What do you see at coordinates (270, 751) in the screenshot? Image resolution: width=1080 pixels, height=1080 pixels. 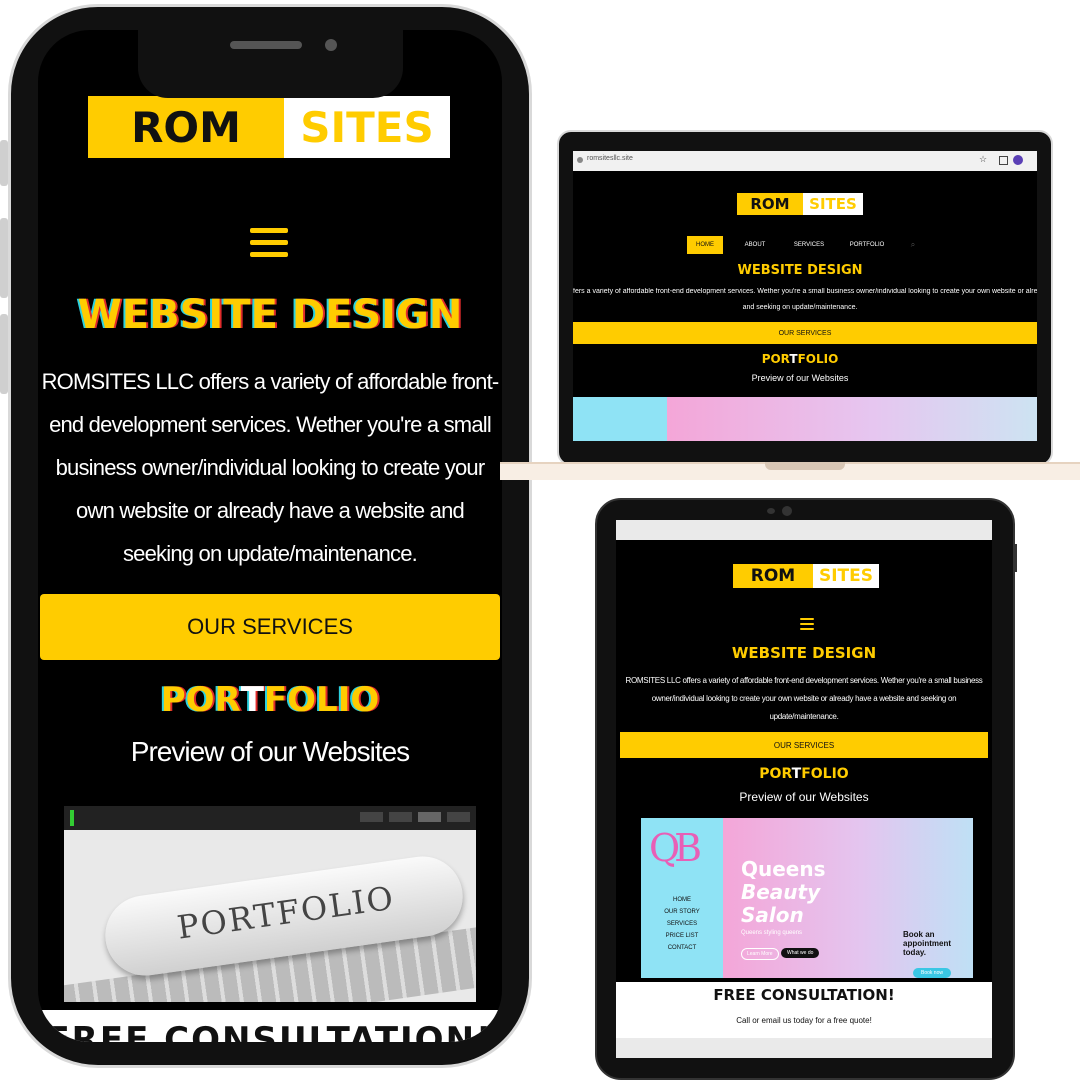 I see `portfolio-subtitle: Preview of our Websites` at bounding box center [270, 751].